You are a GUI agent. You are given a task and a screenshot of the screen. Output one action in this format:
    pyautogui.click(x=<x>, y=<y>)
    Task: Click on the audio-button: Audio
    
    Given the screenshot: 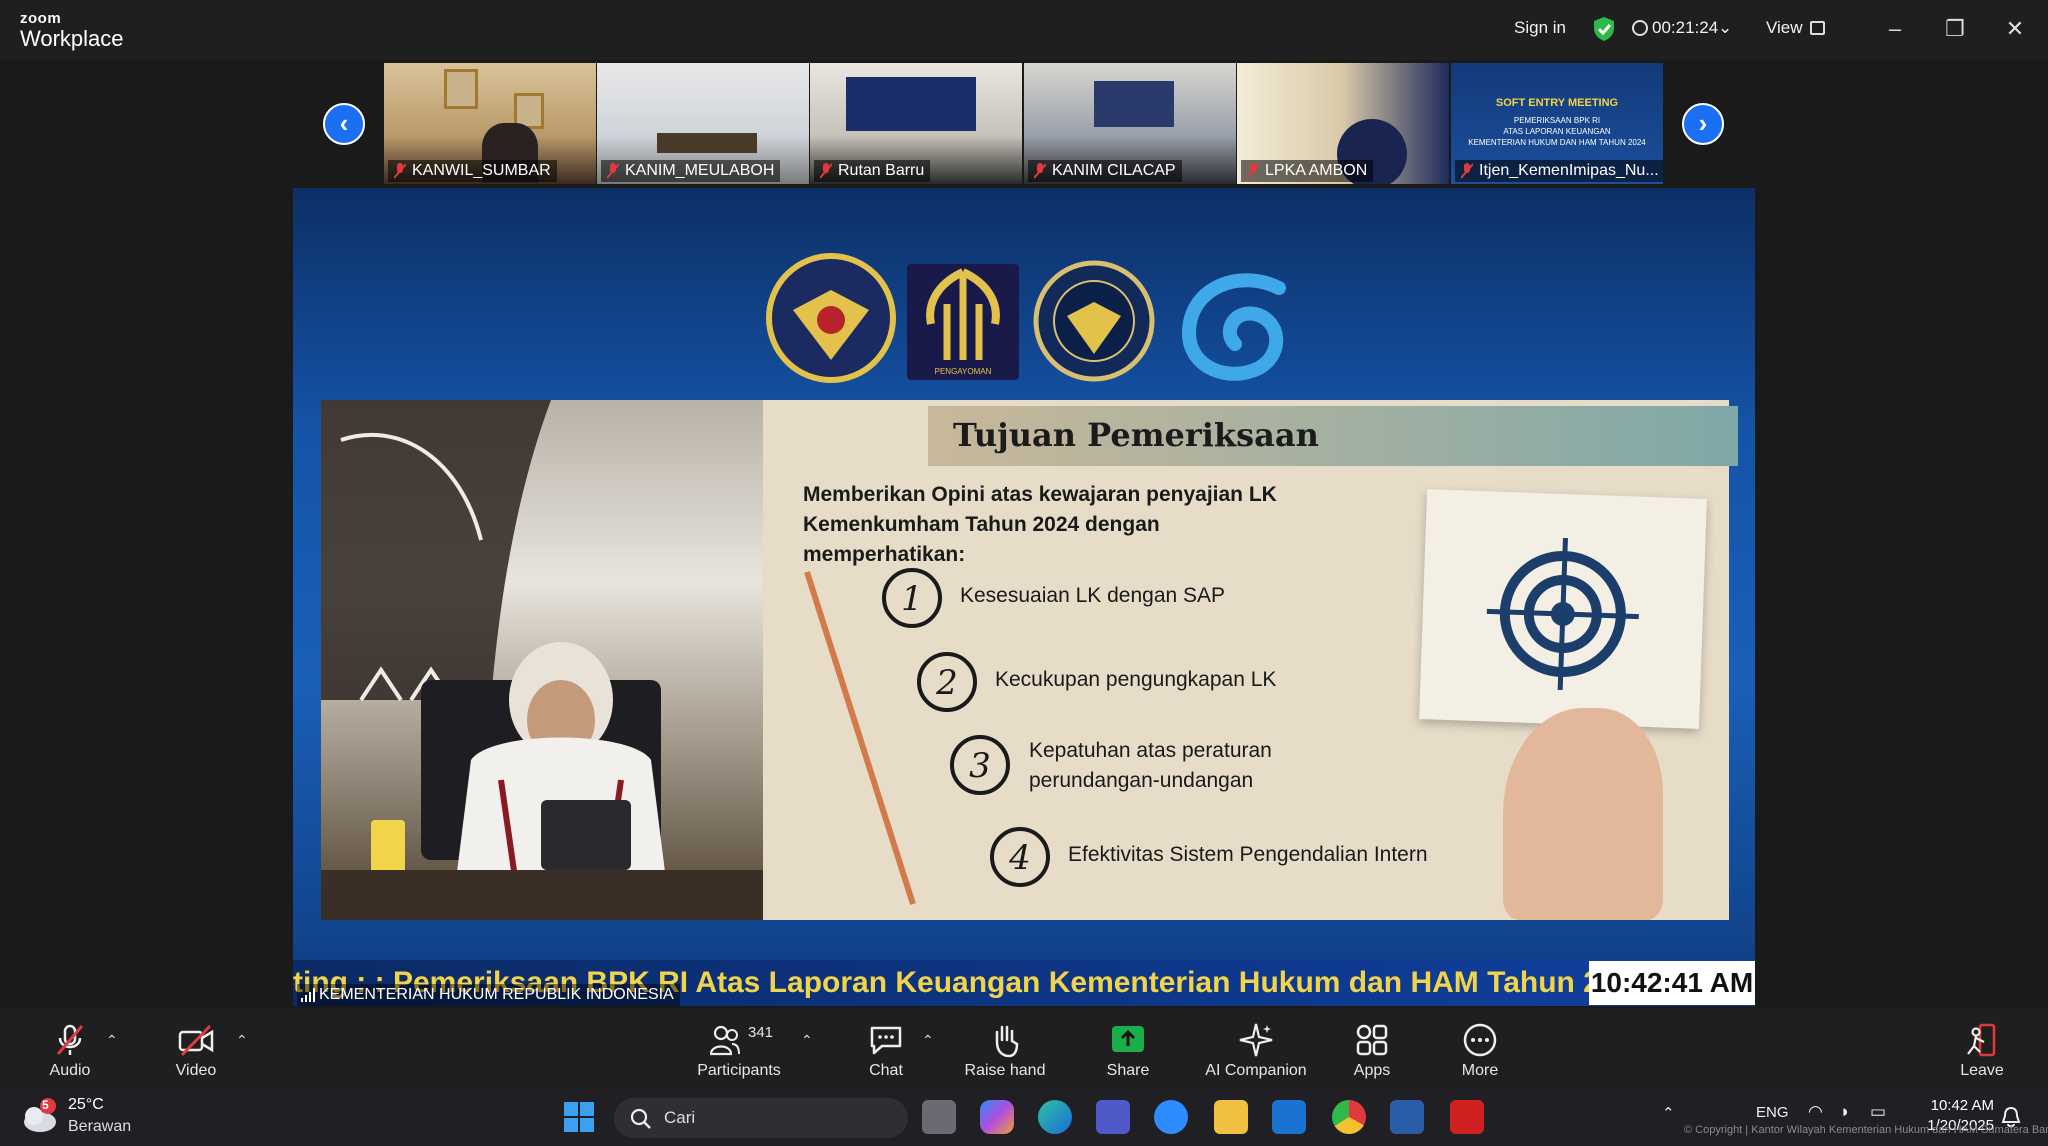 What is the action you would take?
    pyautogui.click(x=70, y=1051)
    